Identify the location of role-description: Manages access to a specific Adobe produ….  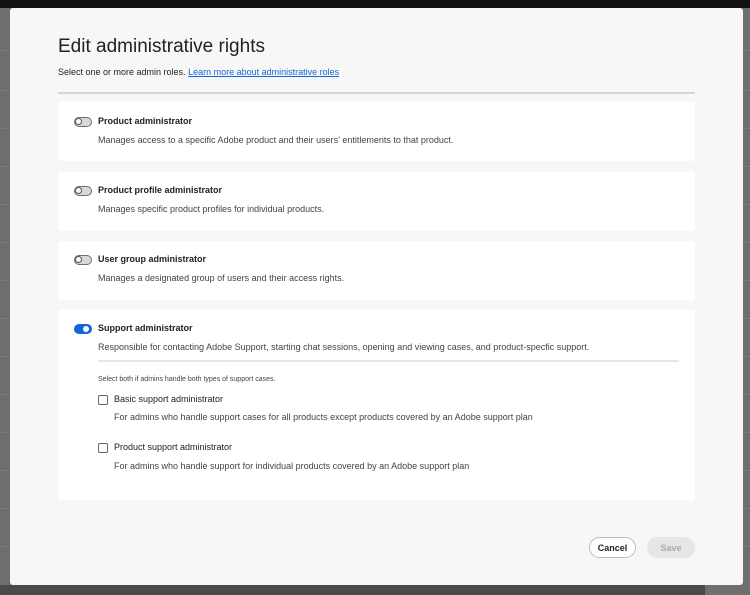
(276, 140).